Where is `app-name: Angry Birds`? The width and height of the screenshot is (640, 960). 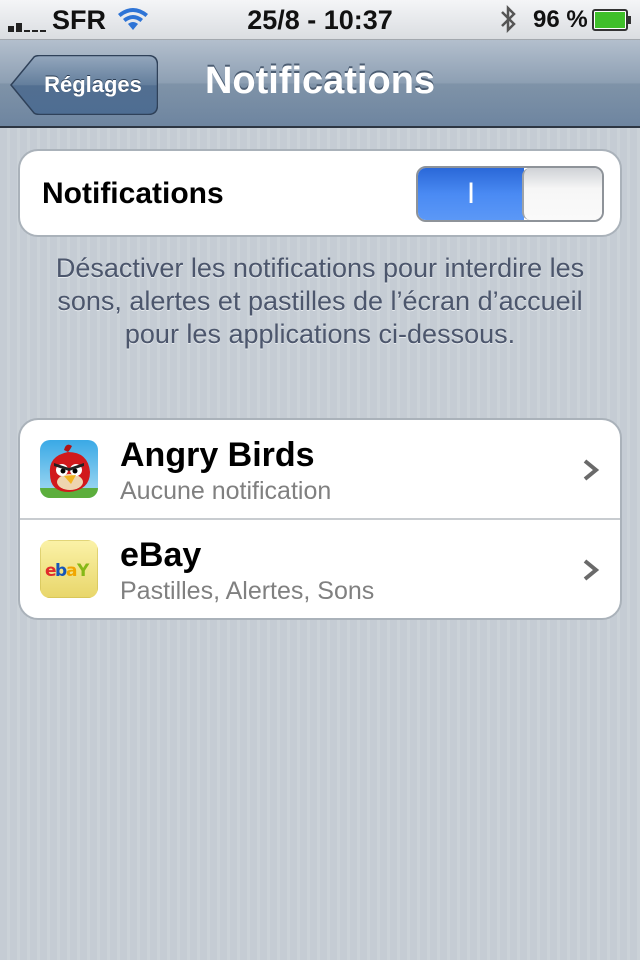
app-name: Angry Birds is located at coordinates (217, 455).